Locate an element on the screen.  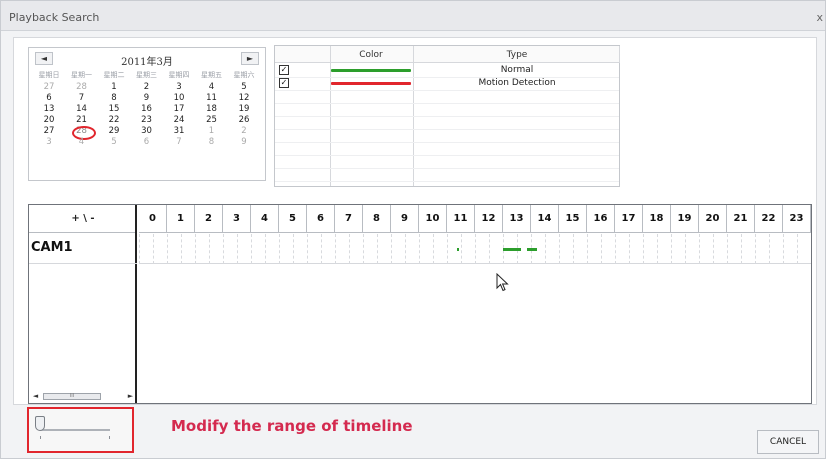
slider-thumb is located at coordinates (40, 423).